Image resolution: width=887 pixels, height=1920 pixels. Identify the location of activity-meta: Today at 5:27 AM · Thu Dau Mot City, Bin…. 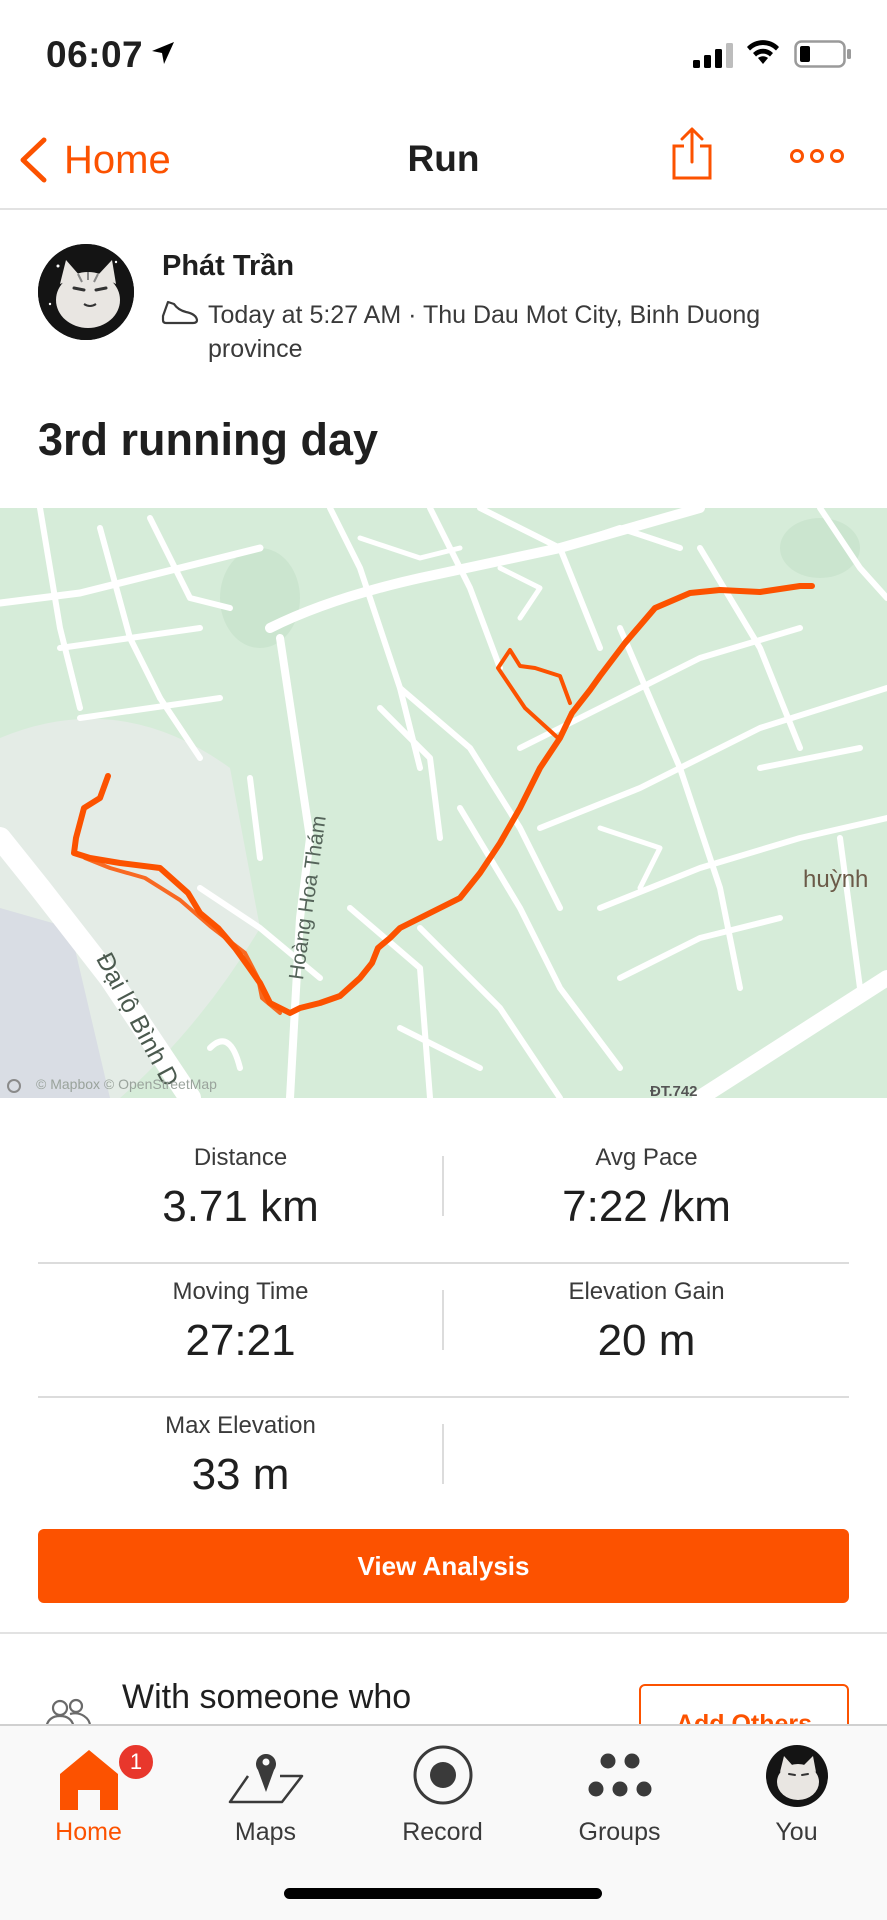
(484, 332).